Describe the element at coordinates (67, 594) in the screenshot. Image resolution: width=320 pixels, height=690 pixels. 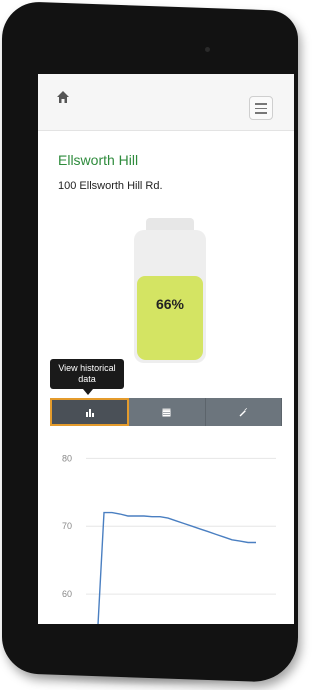
I see `y-tick-label: 60` at that location.